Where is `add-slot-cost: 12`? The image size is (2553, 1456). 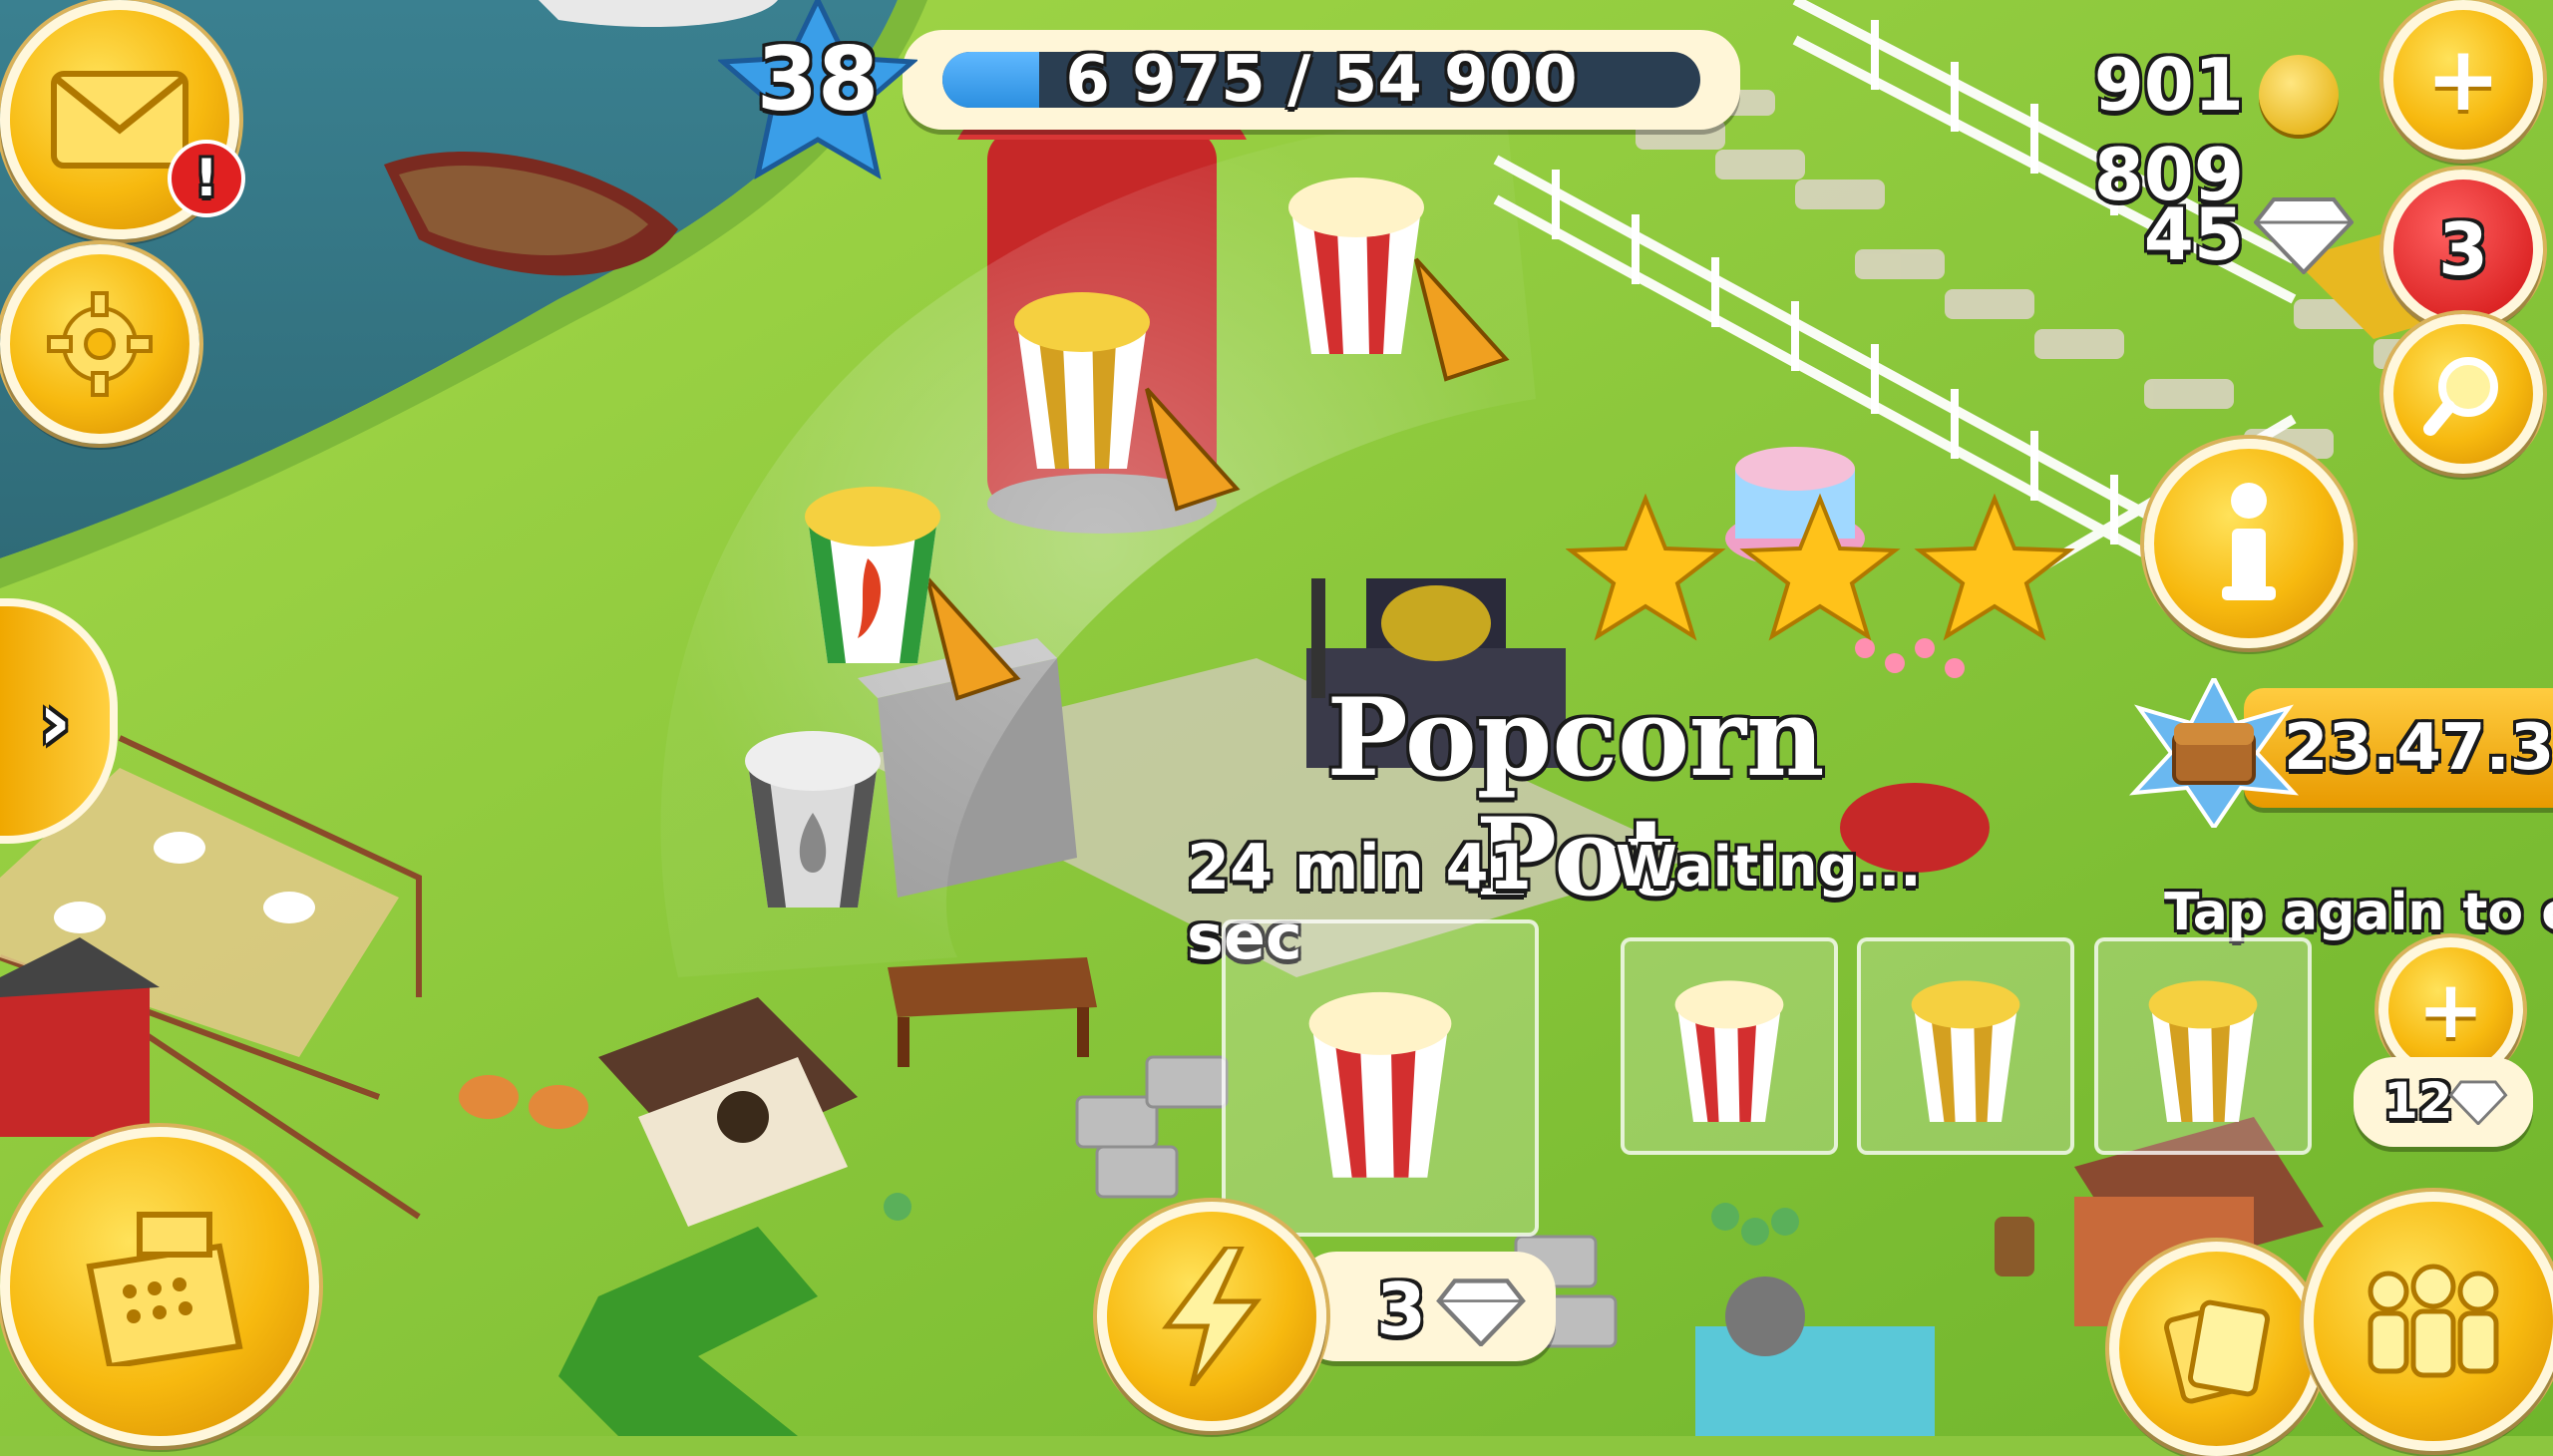 add-slot-cost: 12 is located at coordinates (2444, 1102).